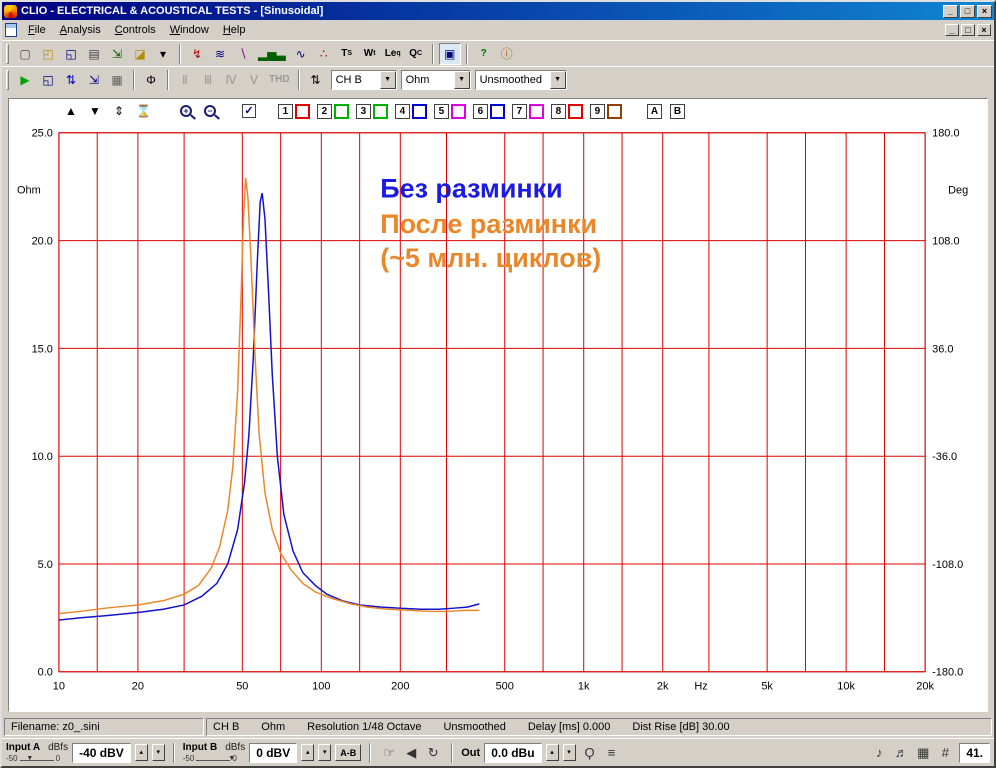 The height and width of the screenshot is (768, 996). Describe the element at coordinates (393, 54) in the screenshot. I see `leq-analysis-icon: Le q` at that location.